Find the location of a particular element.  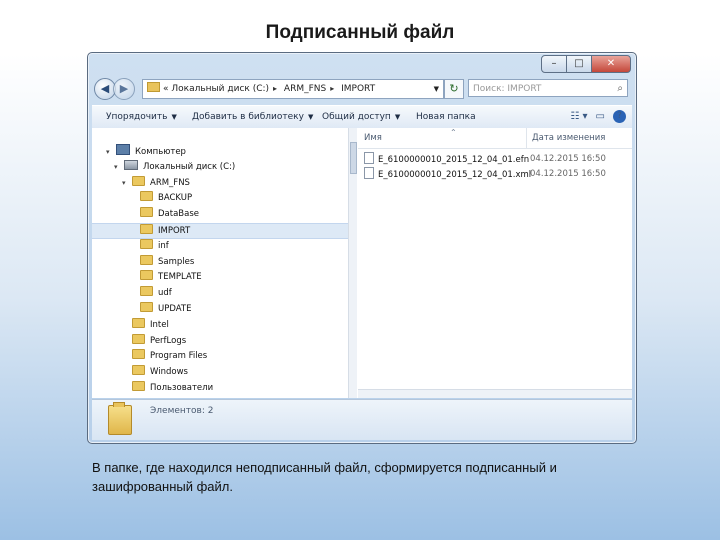

search-icon: ⌕ is located at coordinates (620, 88).